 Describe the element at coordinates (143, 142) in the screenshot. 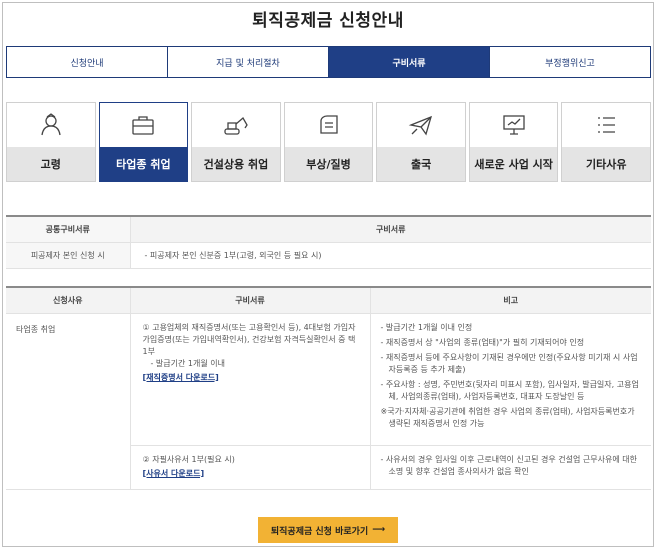

I see `category-other-industry: 타업종 취업` at that location.